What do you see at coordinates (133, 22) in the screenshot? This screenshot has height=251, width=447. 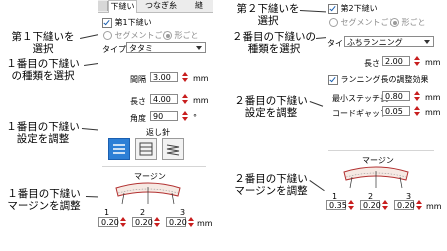 I see `first-underlay-label: 第1下縫い` at bounding box center [133, 22].